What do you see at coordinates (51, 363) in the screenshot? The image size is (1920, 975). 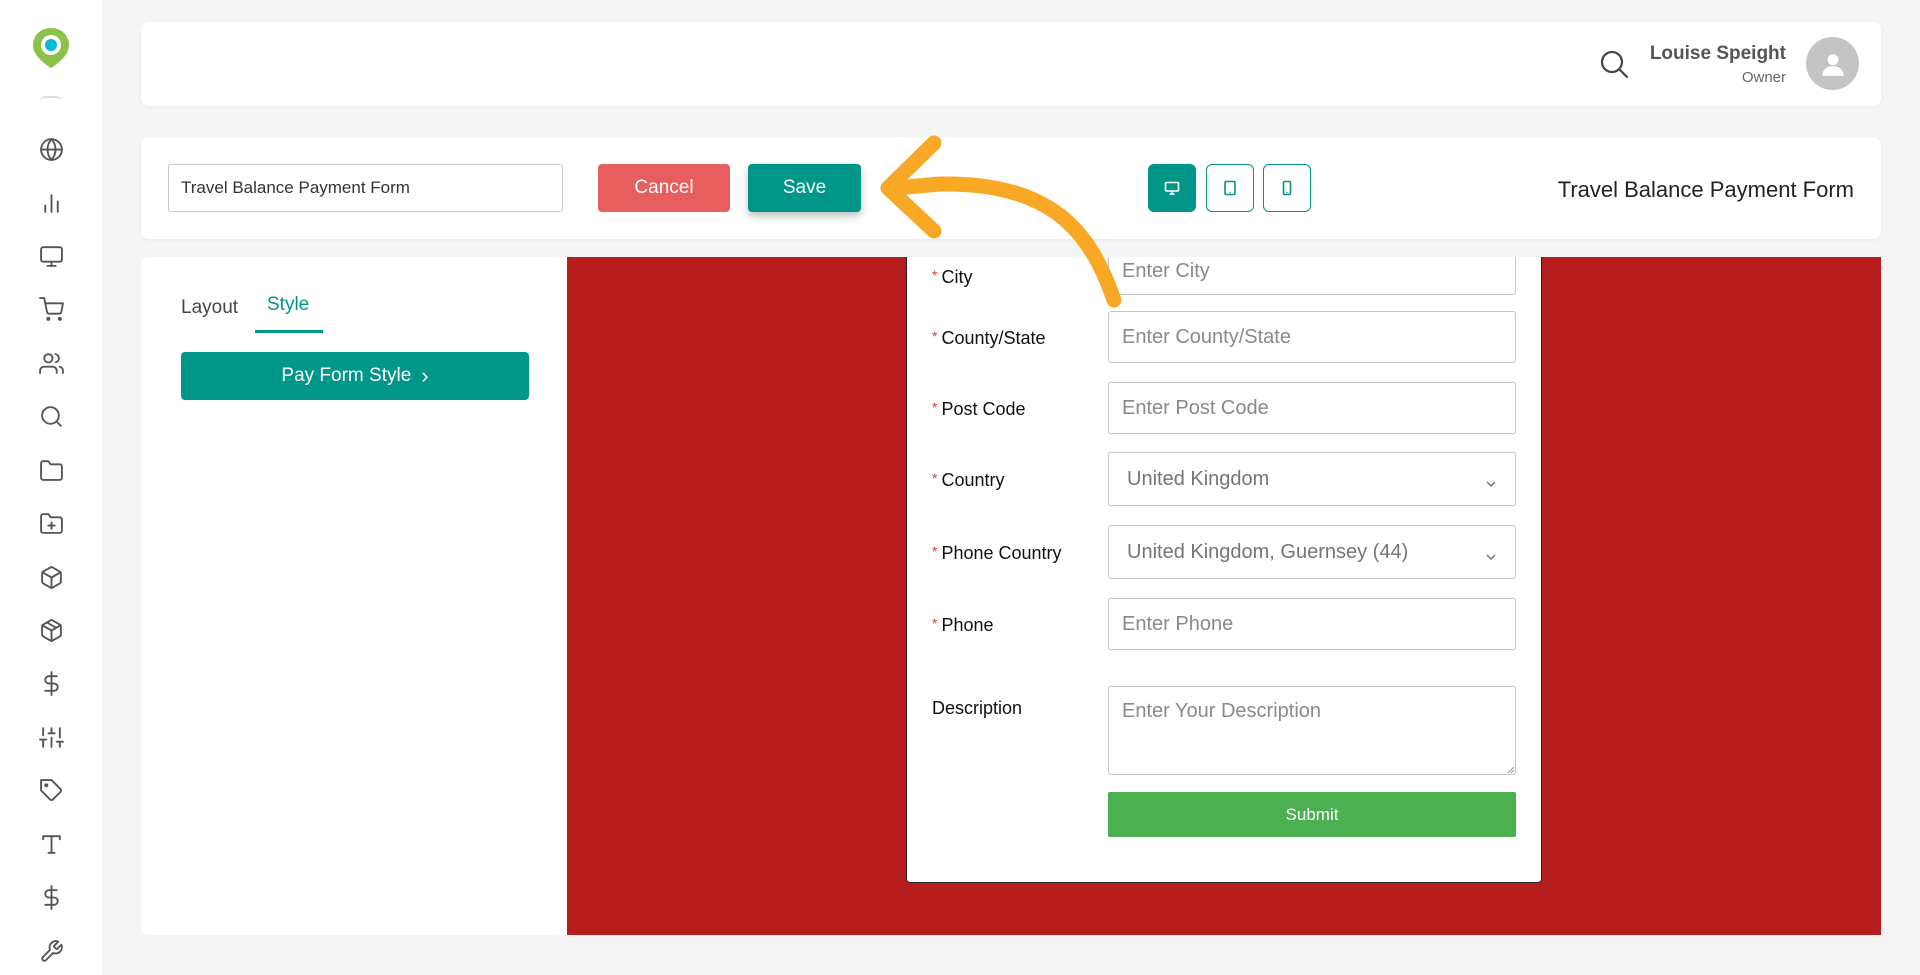 I see `users-icon` at bounding box center [51, 363].